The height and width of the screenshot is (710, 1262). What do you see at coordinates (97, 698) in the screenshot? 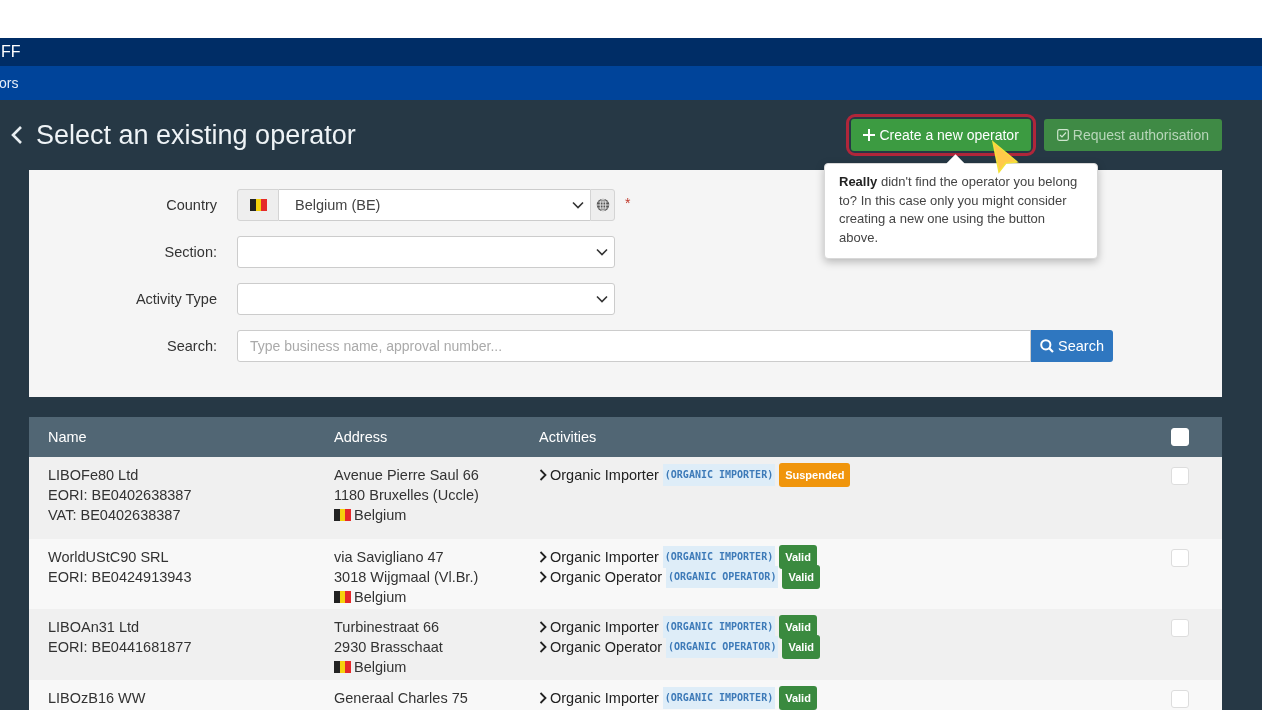
I see `operator-text: LIBOzB16 WW` at bounding box center [97, 698].